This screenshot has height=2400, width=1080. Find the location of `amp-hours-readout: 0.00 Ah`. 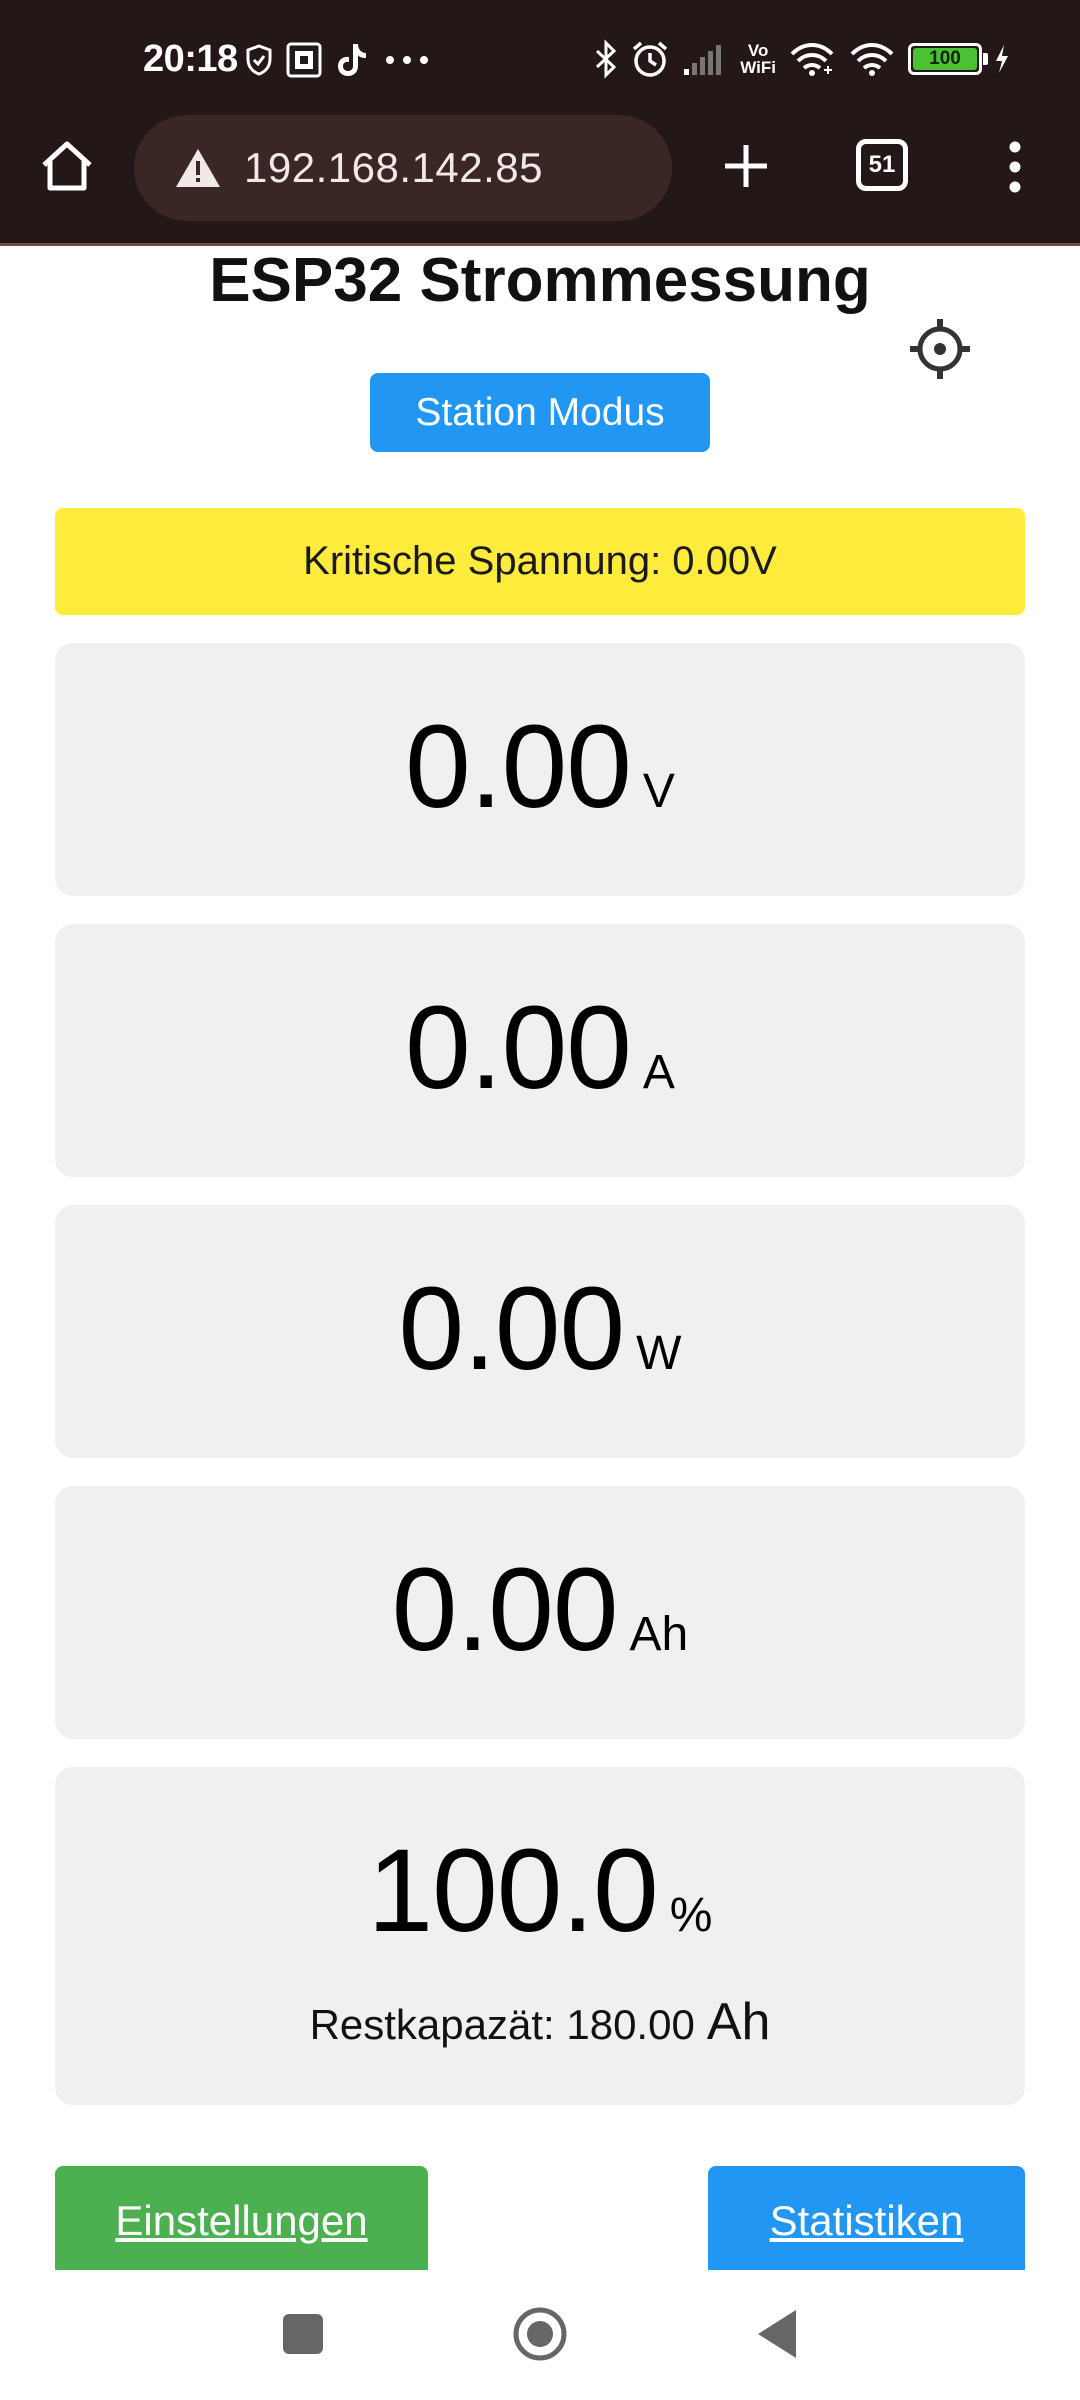

amp-hours-readout: 0.00 Ah is located at coordinates (540, 1610).